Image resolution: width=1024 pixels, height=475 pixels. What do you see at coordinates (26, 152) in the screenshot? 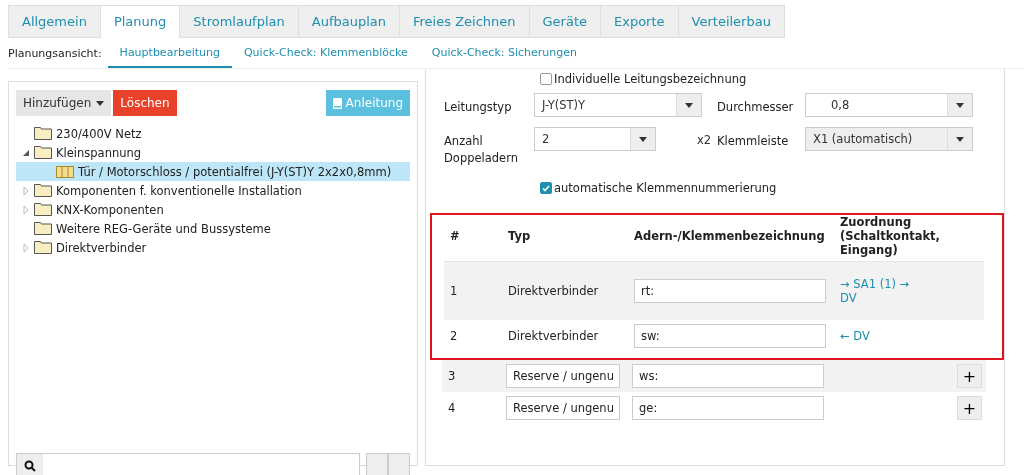
I see `collapse-icon` at bounding box center [26, 152].